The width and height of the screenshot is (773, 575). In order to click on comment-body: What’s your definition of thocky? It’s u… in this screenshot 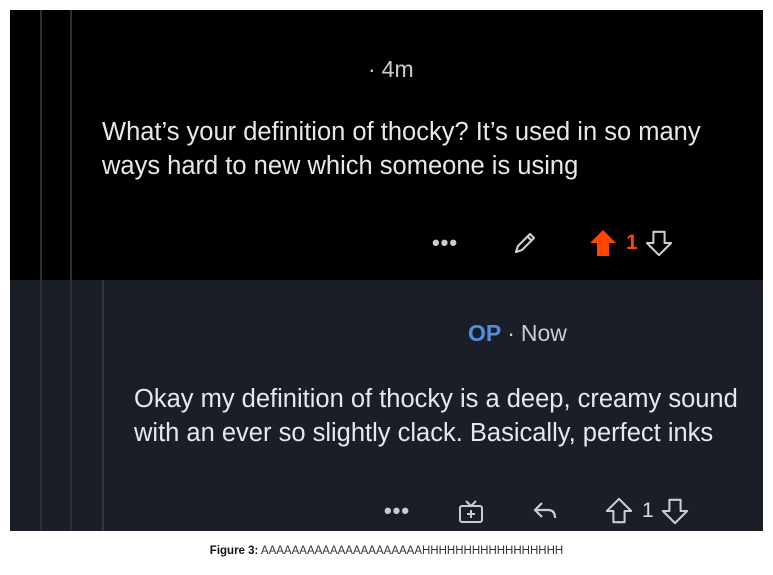, I will do `click(401, 149)`.